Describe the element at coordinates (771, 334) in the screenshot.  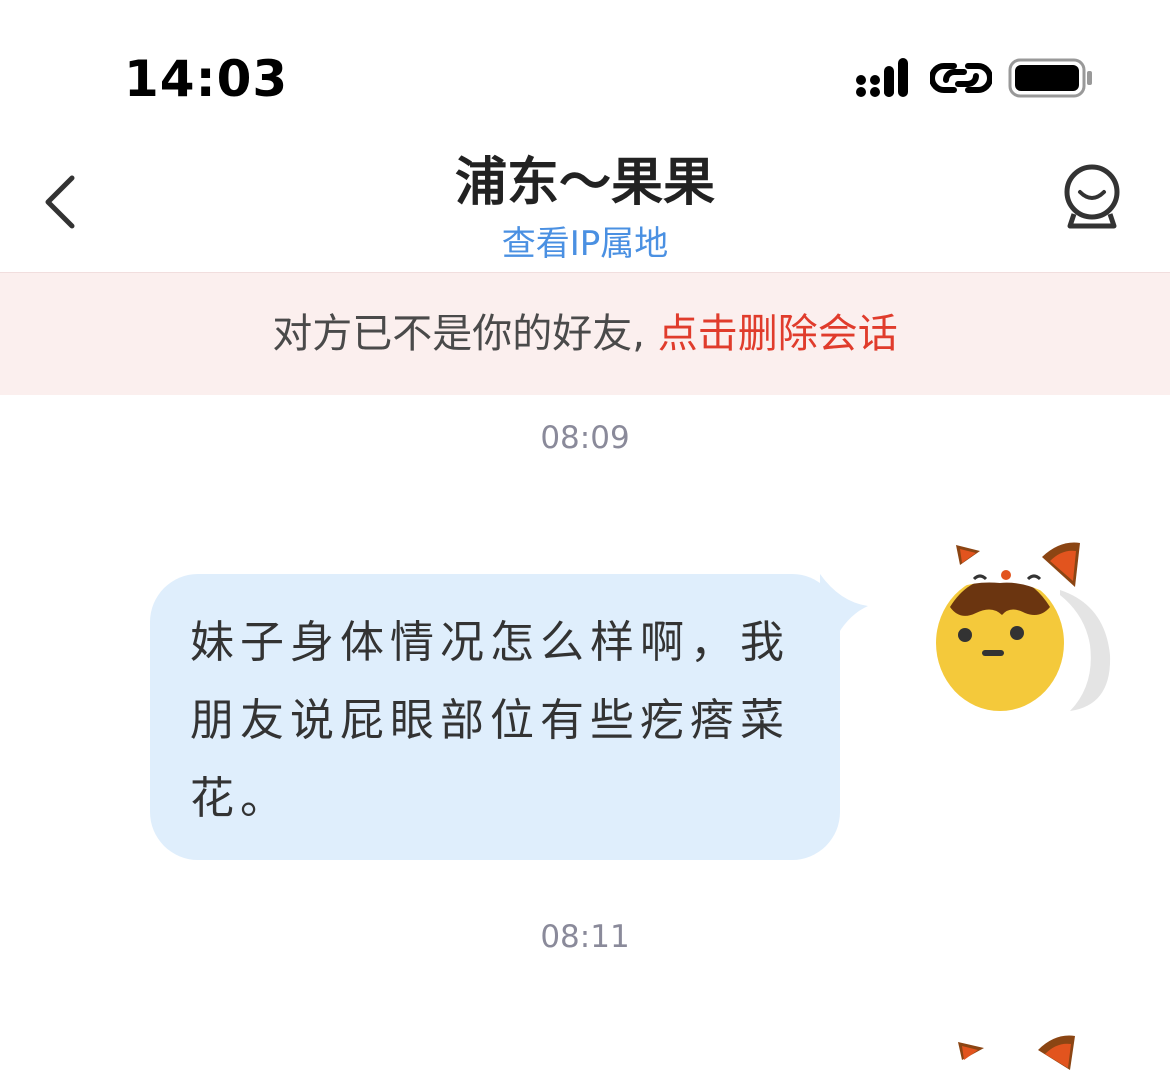
I see `delete-conversation-link: 点击删除会话` at that location.